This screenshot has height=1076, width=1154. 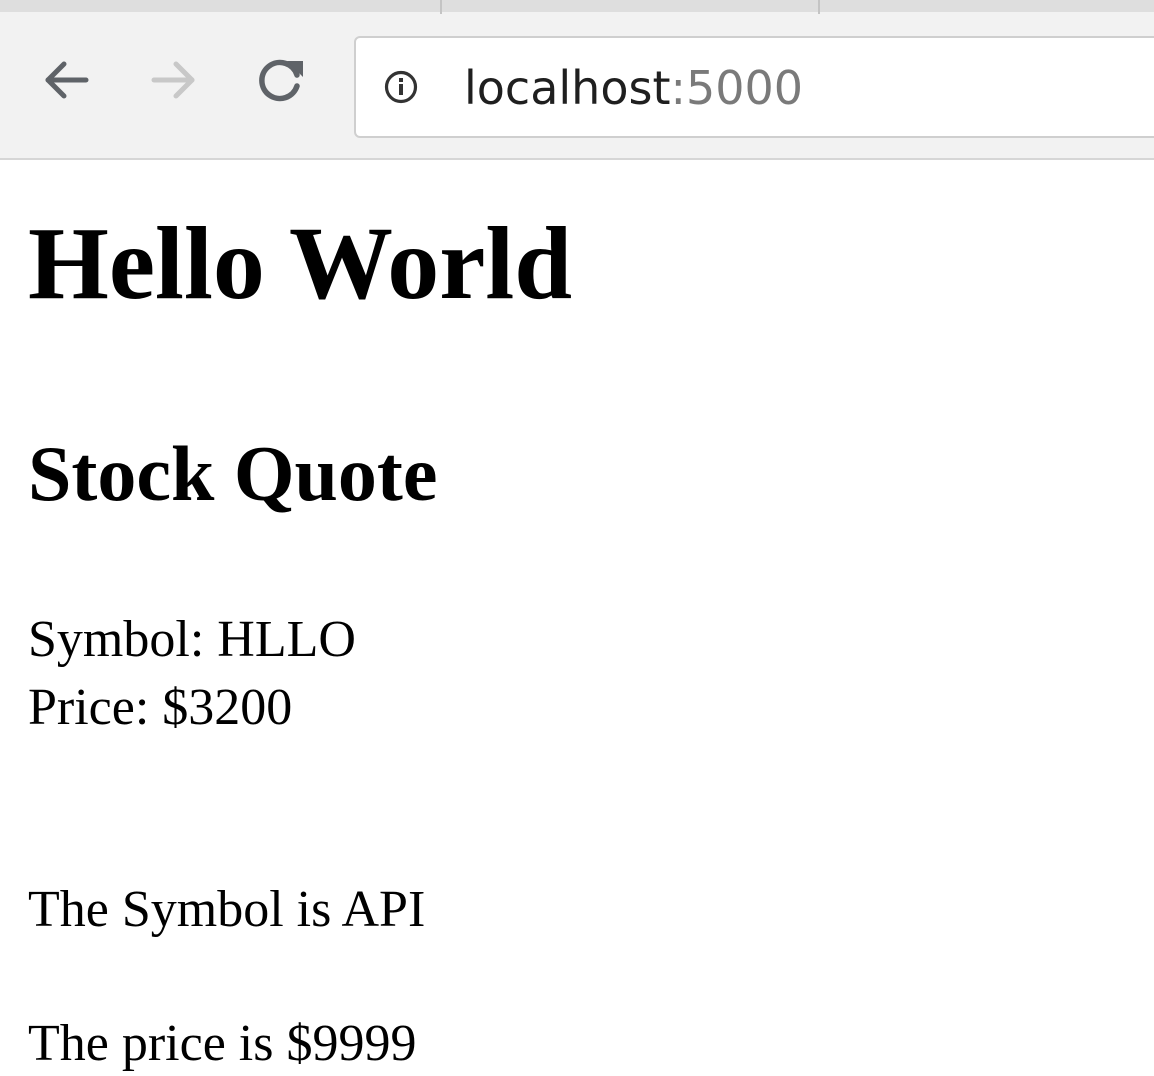 I want to click on api-price-line: The price is $9999, so click(x=222, y=1043).